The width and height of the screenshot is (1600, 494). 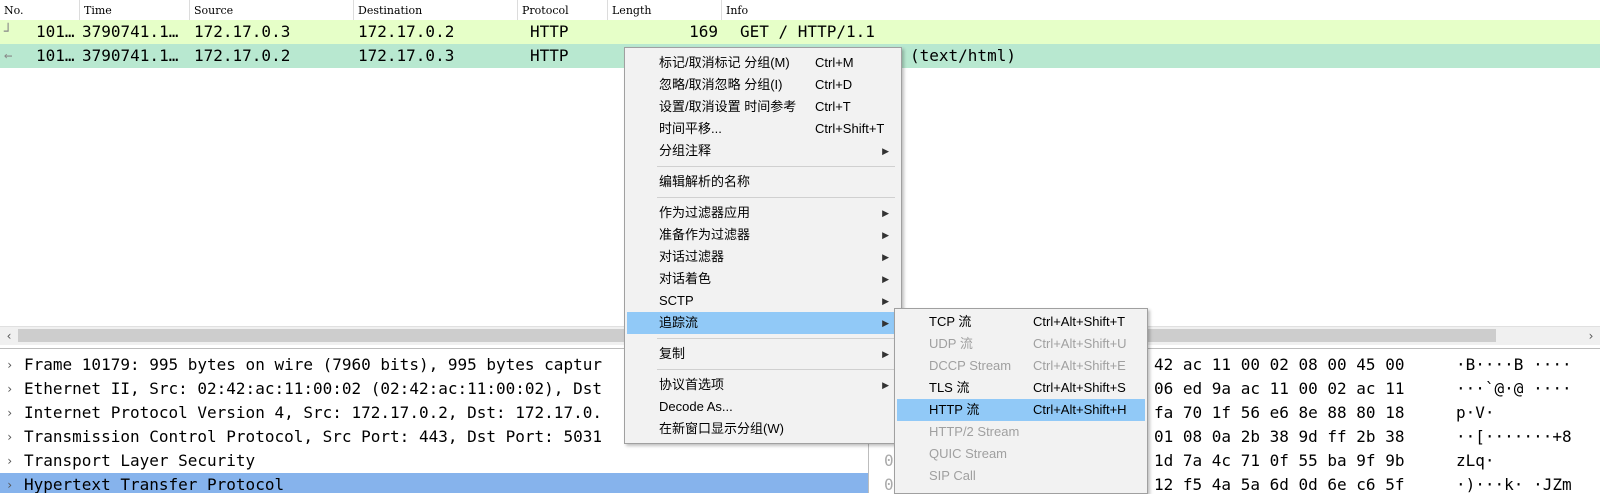 What do you see at coordinates (1079, 387) in the screenshot?
I see `menu-item-shortcut: Ctrl+Alt+Shift+S` at bounding box center [1079, 387].